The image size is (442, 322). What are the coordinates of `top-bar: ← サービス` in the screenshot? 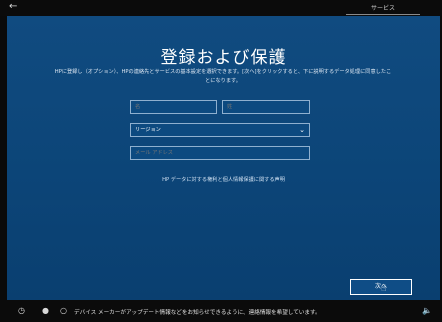 It's located at (221, 8).